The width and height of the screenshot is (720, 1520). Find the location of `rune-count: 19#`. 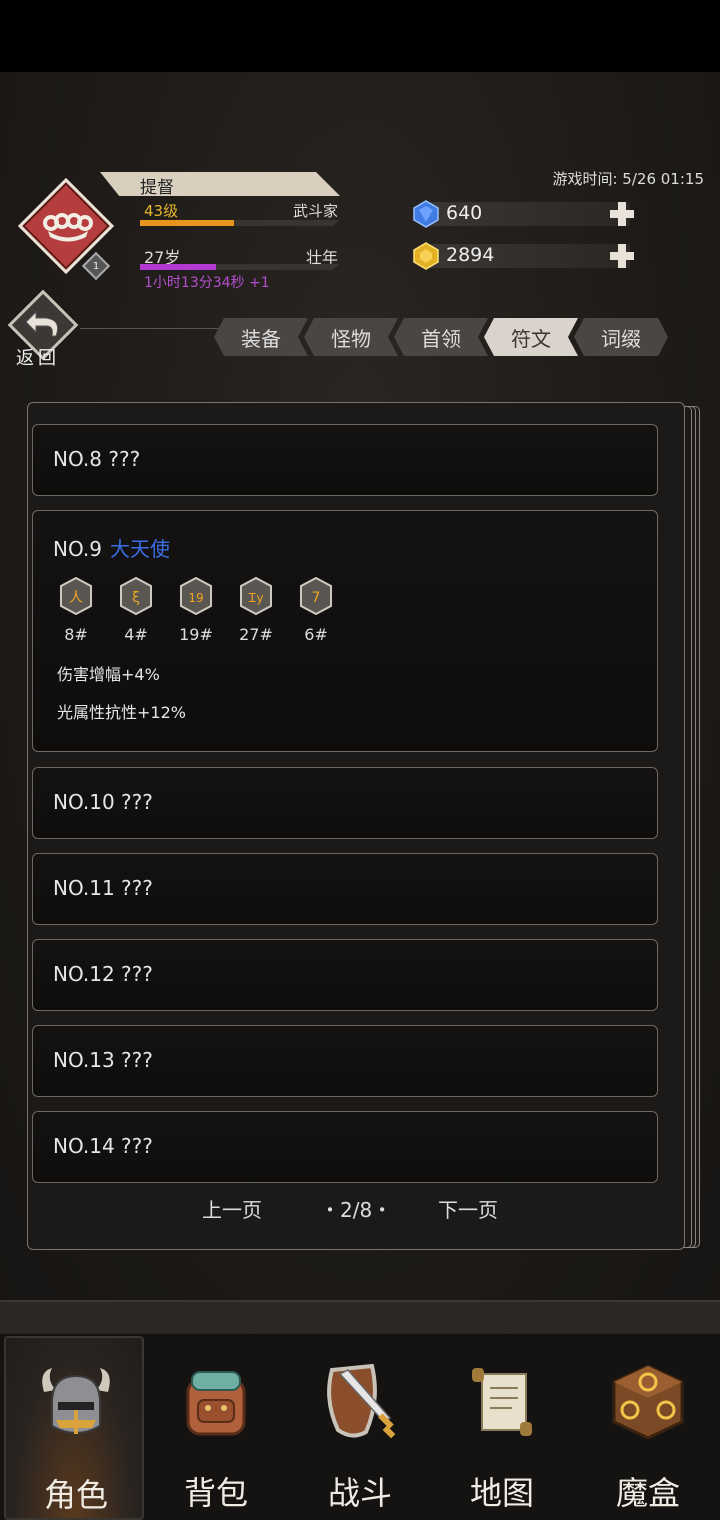

rune-count: 19# is located at coordinates (196, 634).